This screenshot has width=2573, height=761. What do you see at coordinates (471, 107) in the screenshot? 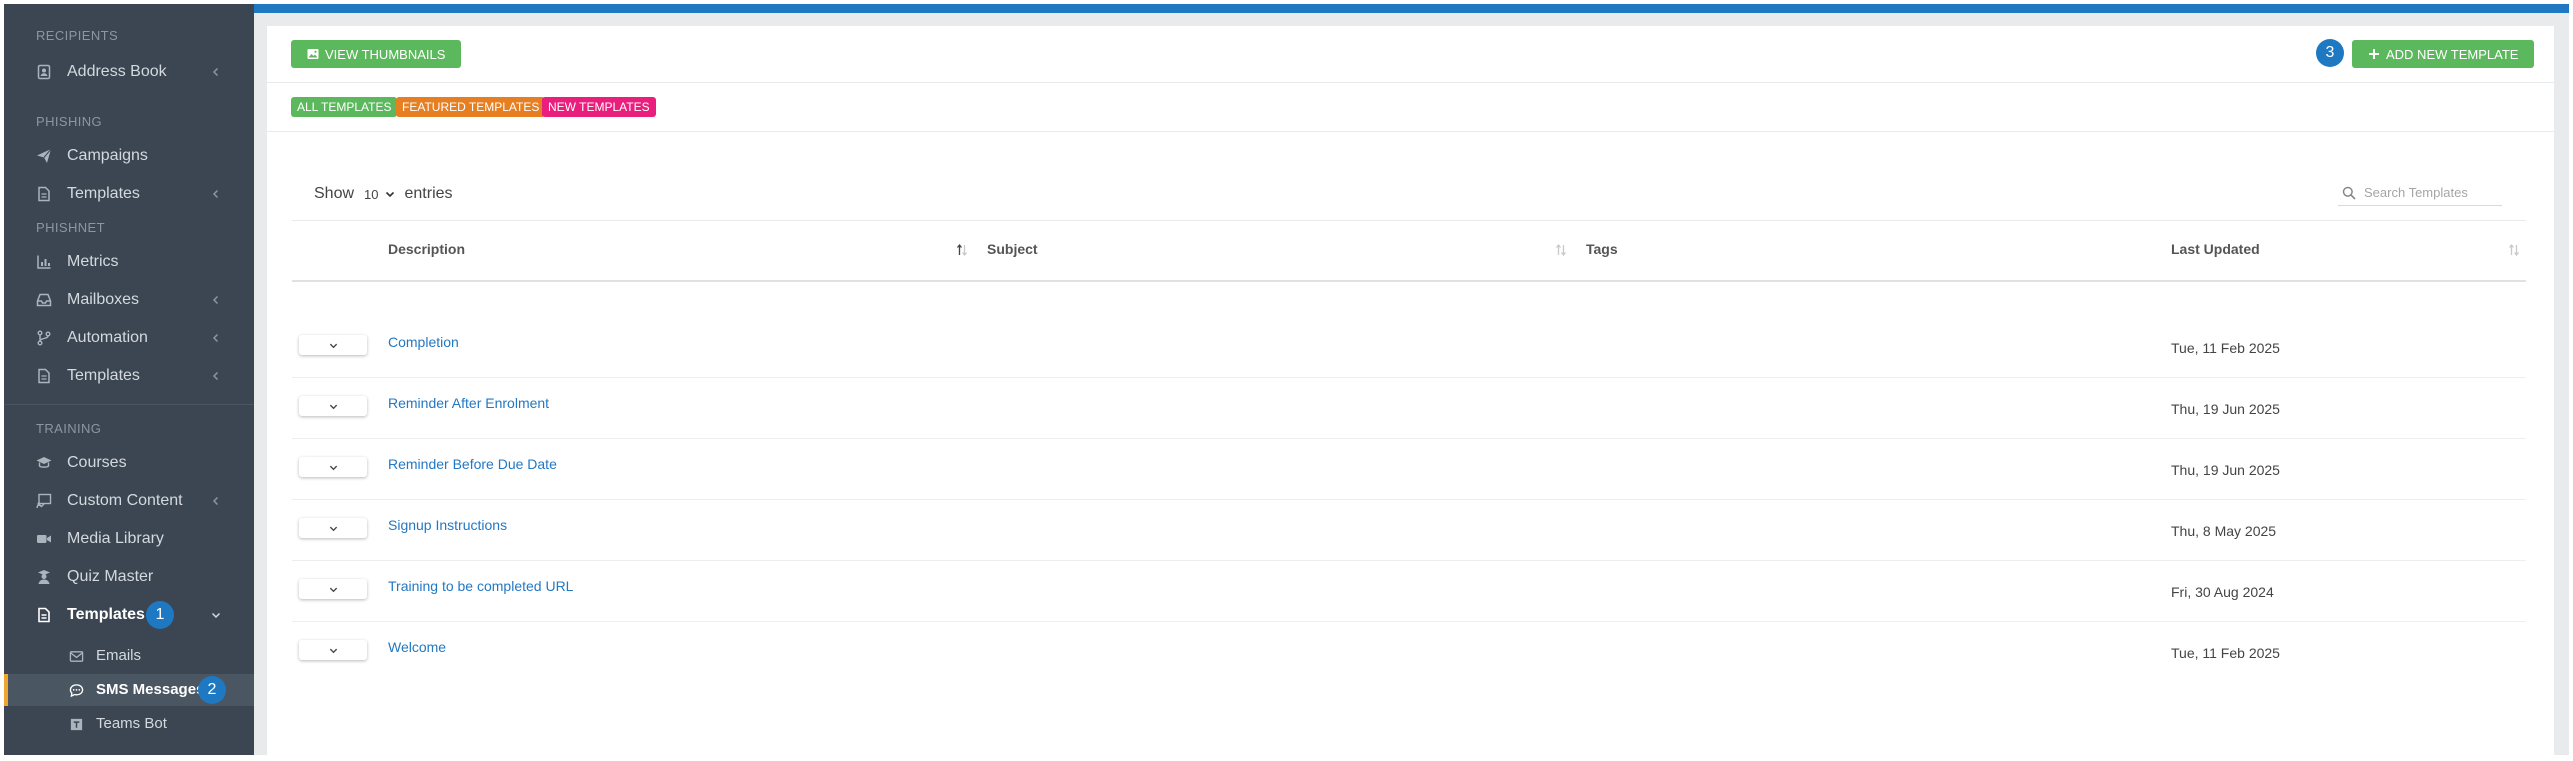
I see `filter-featured-templates: FEATURED TEMPLATES` at bounding box center [471, 107].